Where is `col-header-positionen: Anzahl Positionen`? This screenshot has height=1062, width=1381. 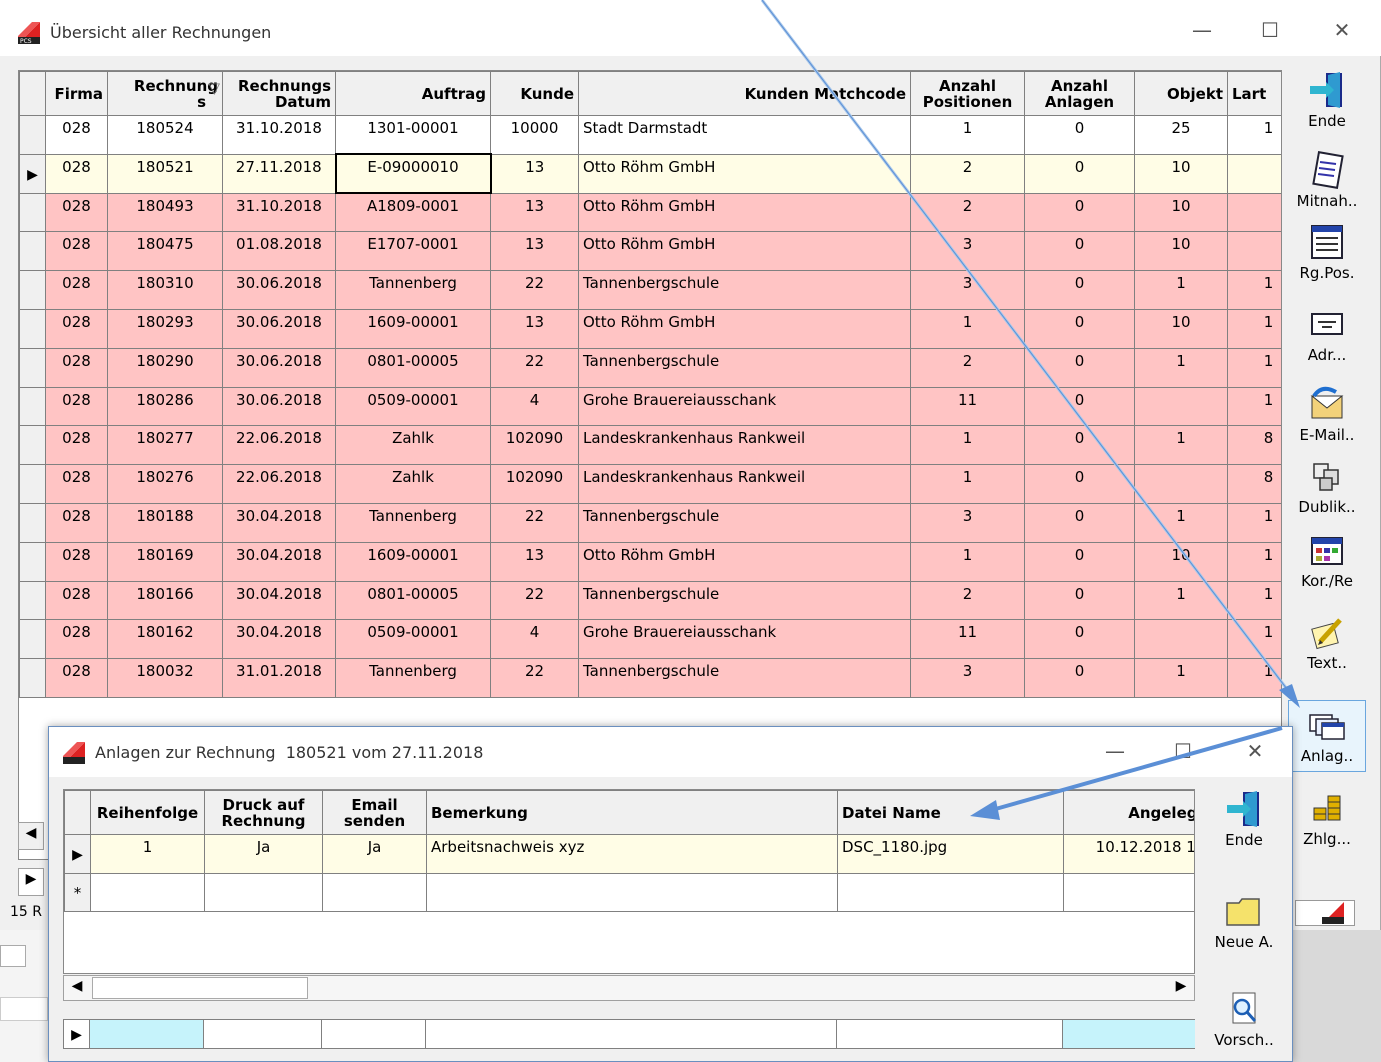
col-header-positionen: Anzahl Positionen is located at coordinates (967, 93).